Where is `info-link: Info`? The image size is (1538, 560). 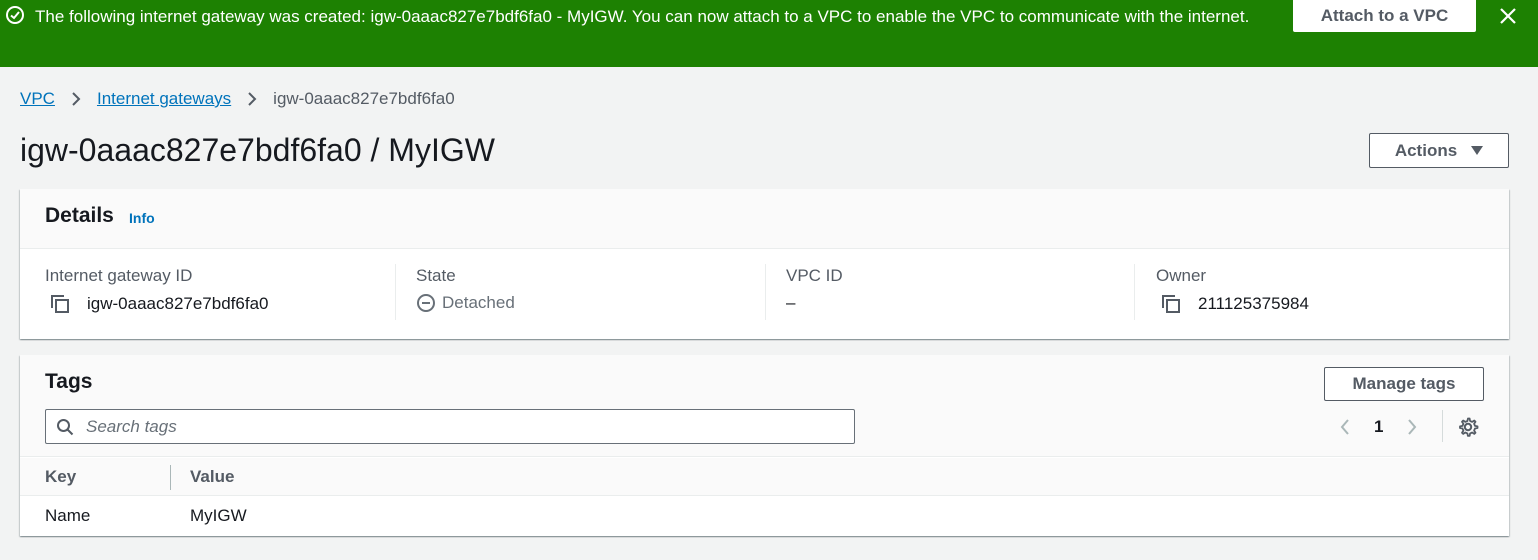 info-link: Info is located at coordinates (142, 218).